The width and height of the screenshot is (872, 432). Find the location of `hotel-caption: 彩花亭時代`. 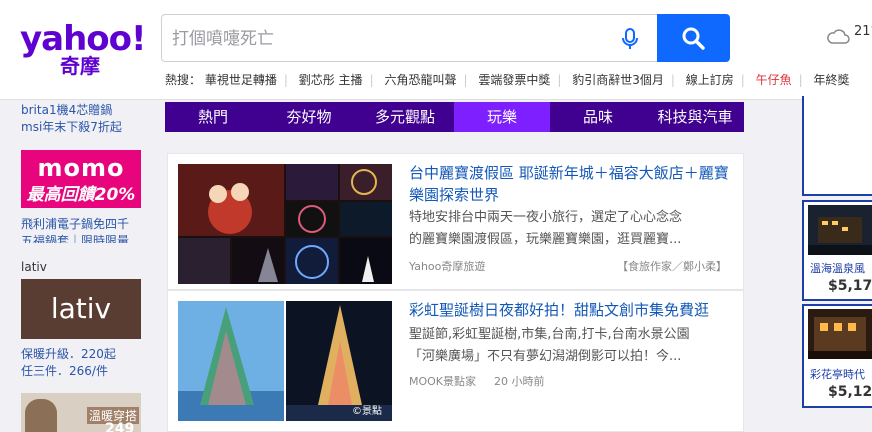

hotel-caption: 彩花亭時代 is located at coordinates (837, 374).